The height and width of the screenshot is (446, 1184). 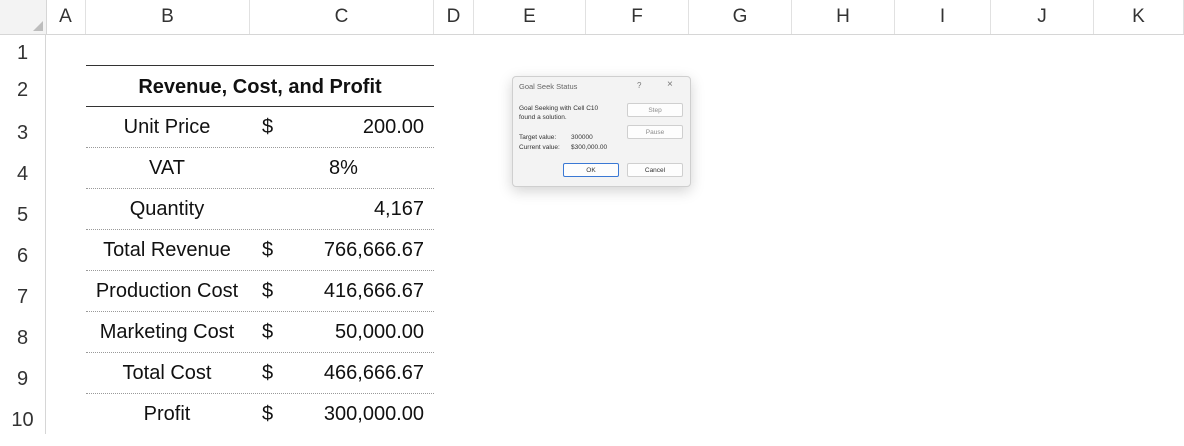 What do you see at coordinates (538, 137) in the screenshot?
I see `target-value-label: Target value:` at bounding box center [538, 137].